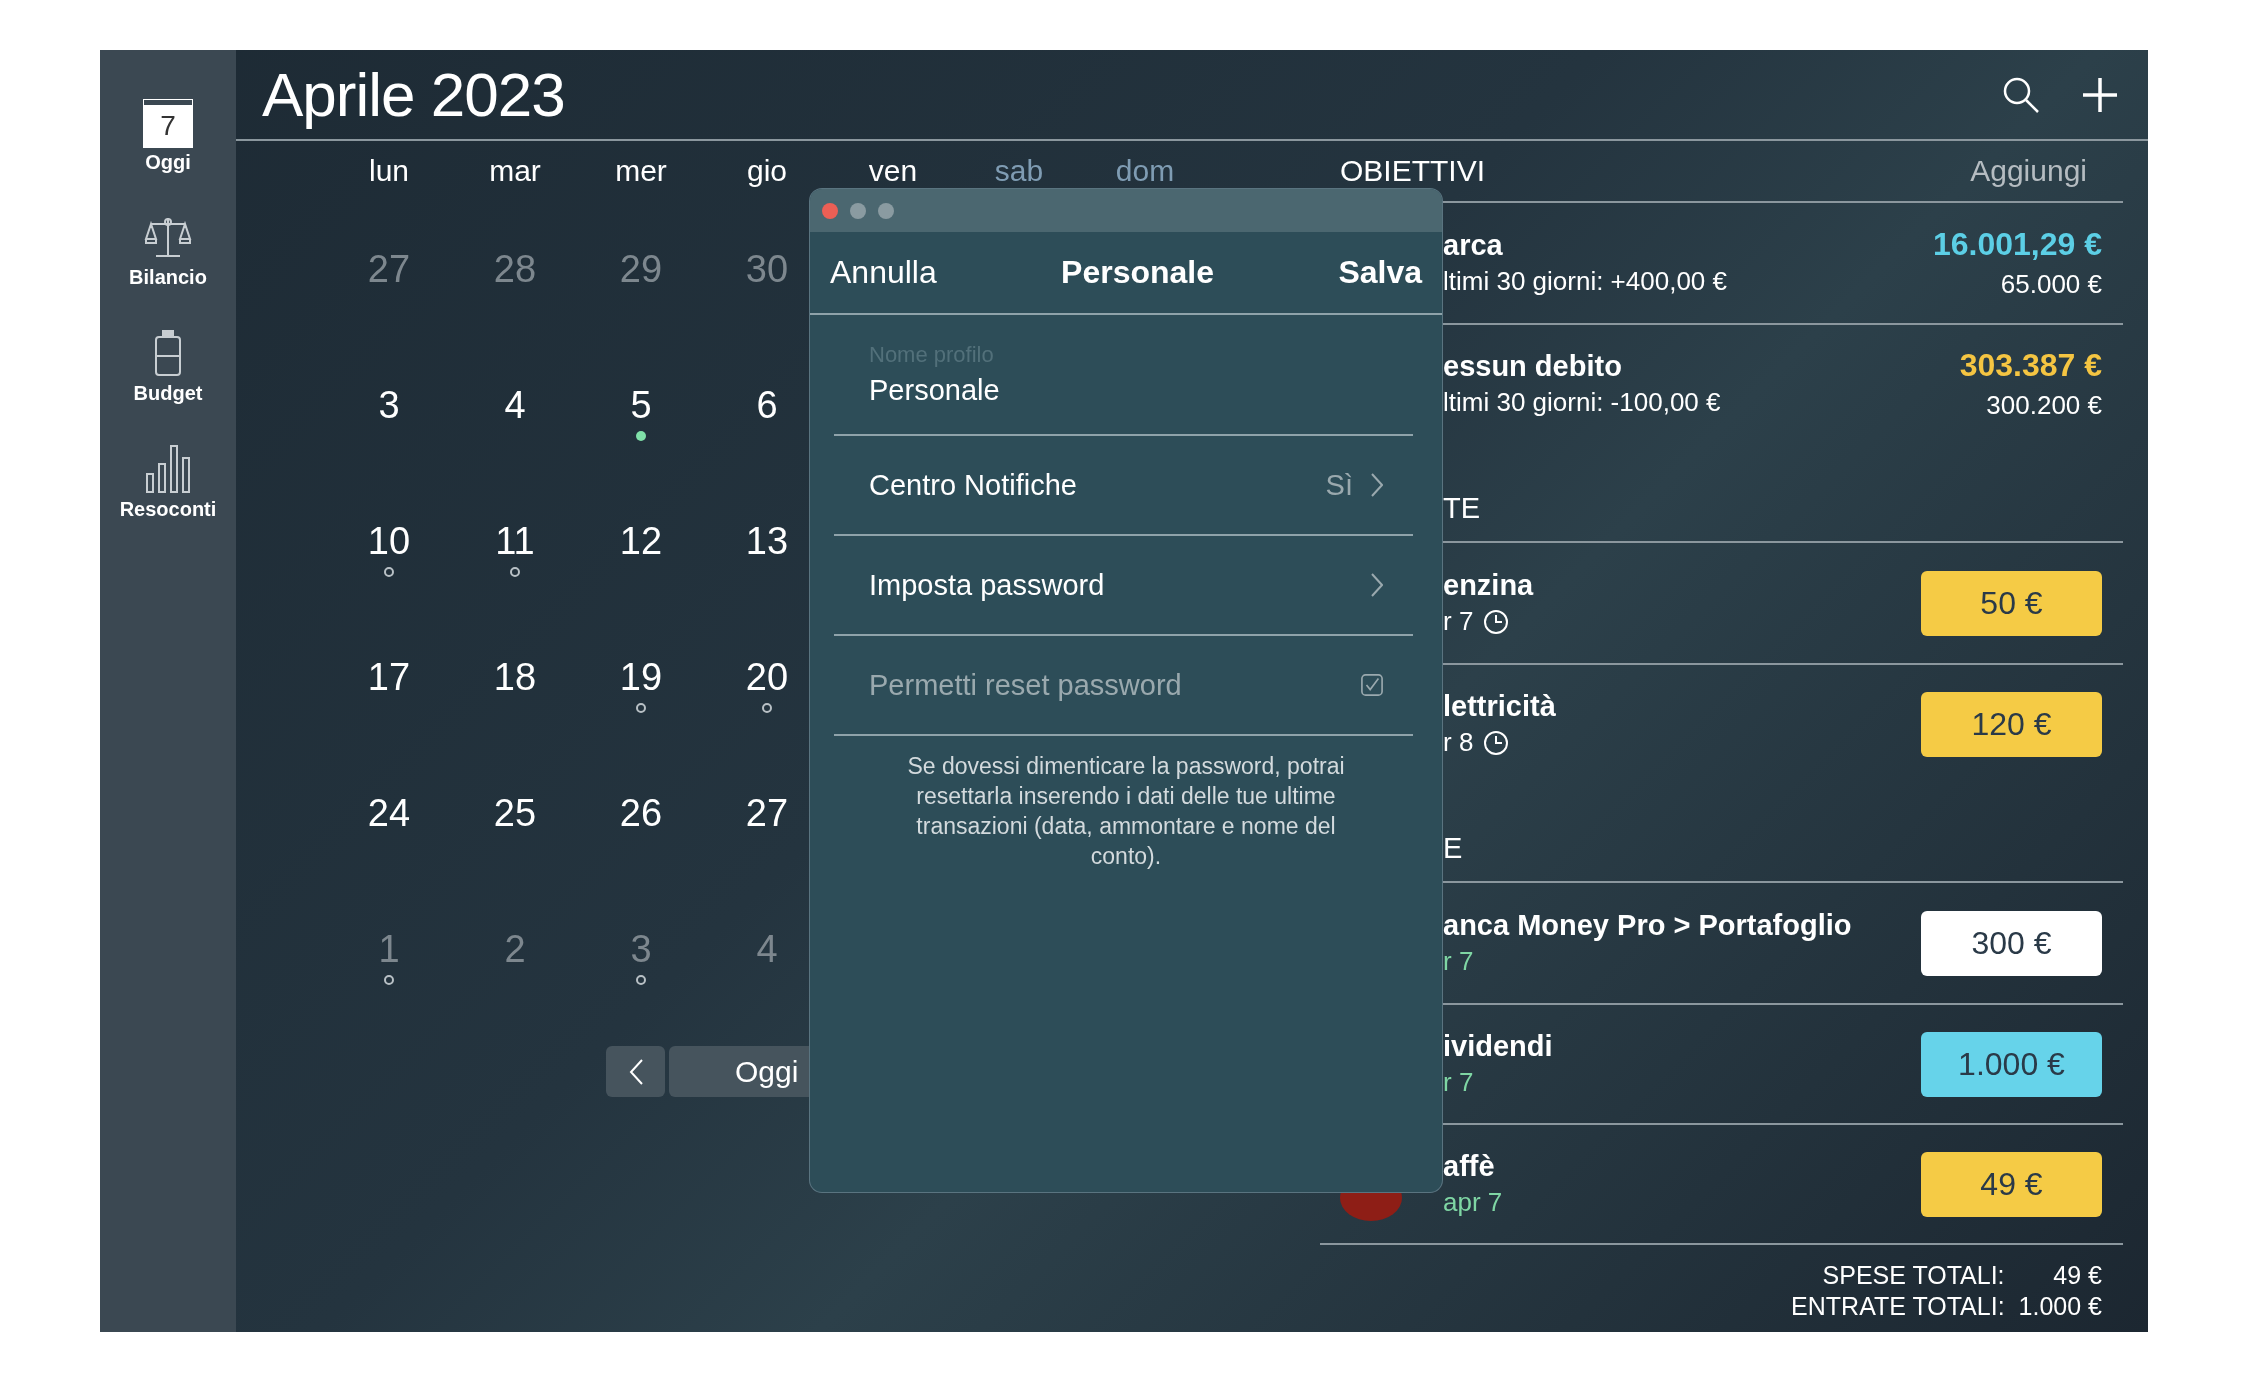 Image resolution: width=2248 pixels, height=1380 pixels. What do you see at coordinates (515, 541) in the screenshot?
I see `day-number: 11` at bounding box center [515, 541].